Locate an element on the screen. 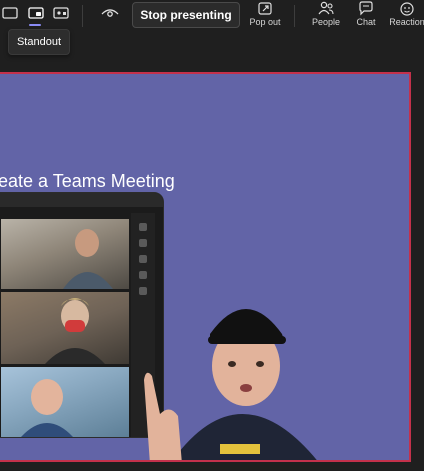 The image size is (424, 471). side-by-side-button is located at coordinates (61, 13).